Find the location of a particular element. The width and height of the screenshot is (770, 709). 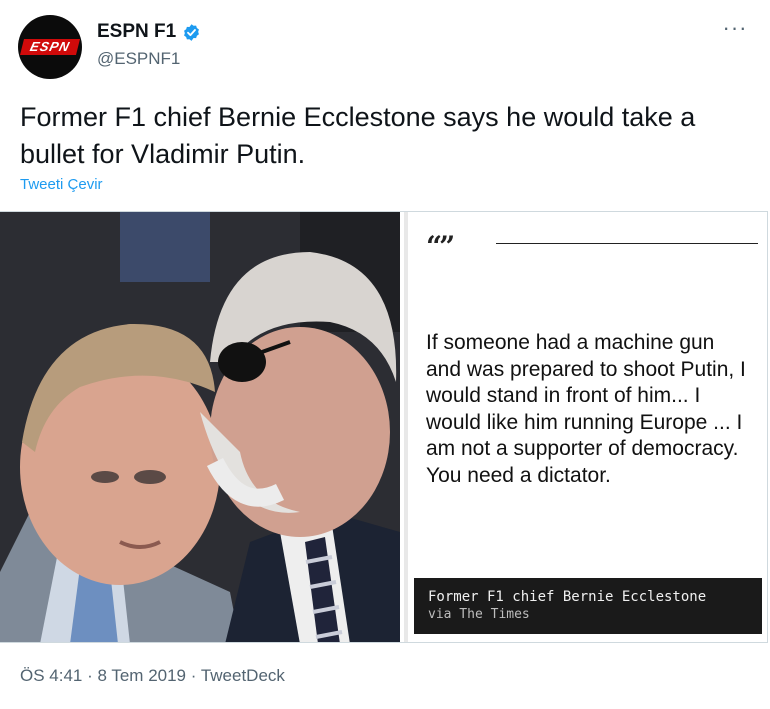

attribution-source: via The Times is located at coordinates (479, 614).